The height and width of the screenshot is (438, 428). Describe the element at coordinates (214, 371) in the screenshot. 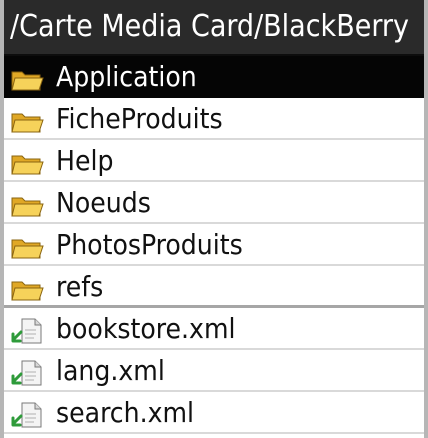

I see `file-row-lang: lang.xml` at that location.